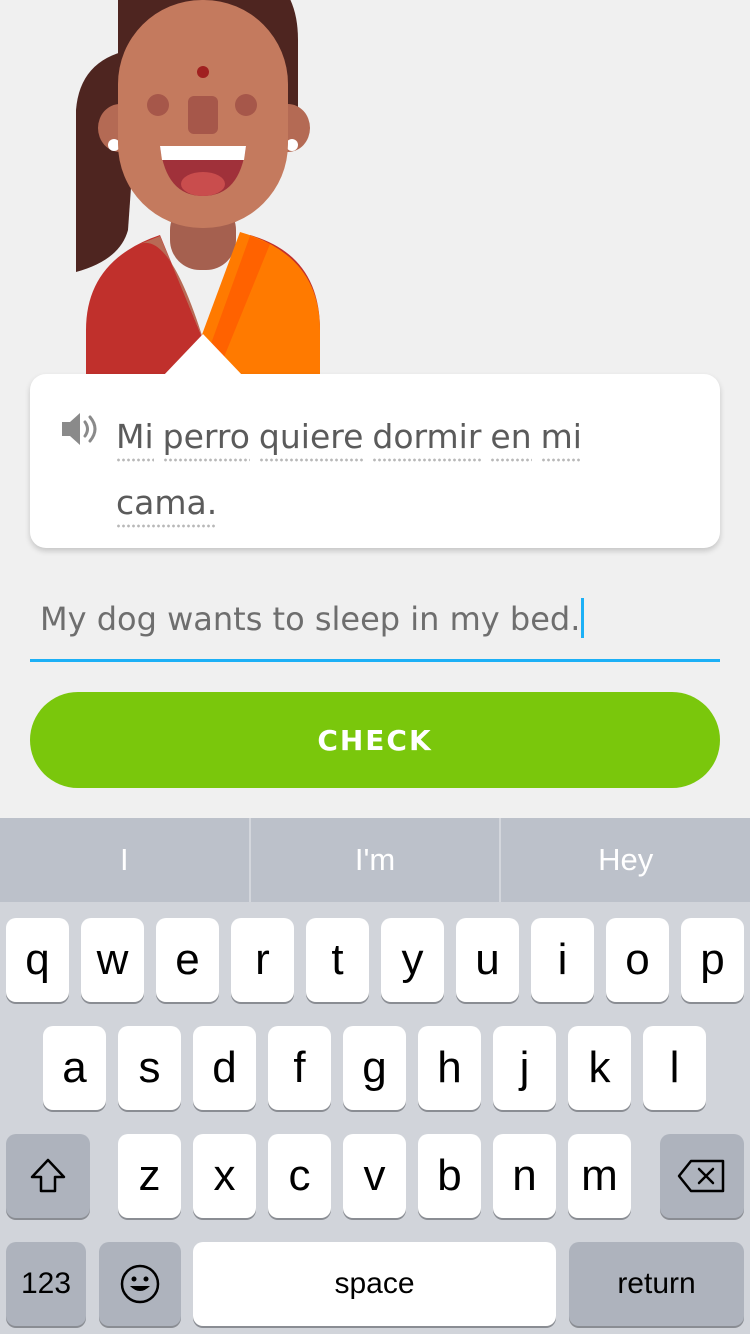 The height and width of the screenshot is (1334, 750). I want to click on prompt-word: mi, so click(561, 437).